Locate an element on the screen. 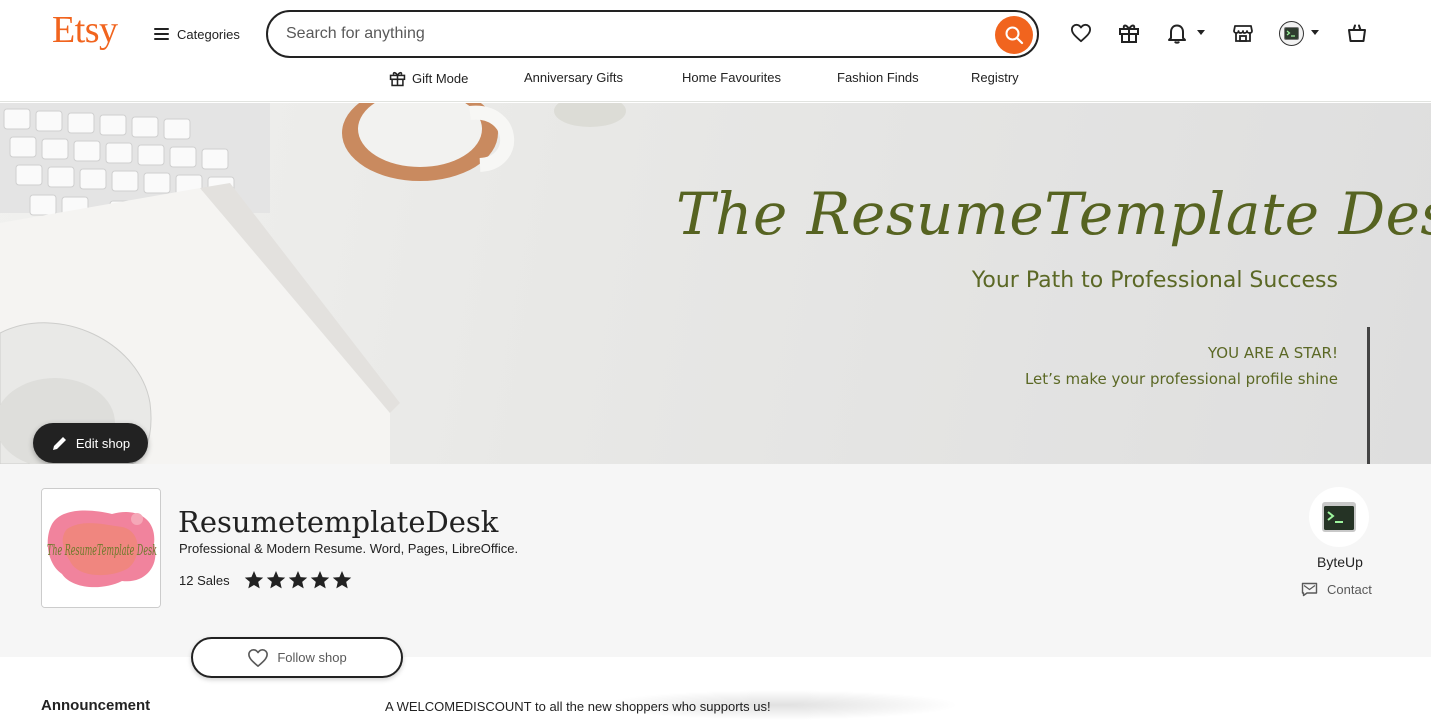 This screenshot has width=1431, height=720. shop-icon is located at coordinates (1243, 33).